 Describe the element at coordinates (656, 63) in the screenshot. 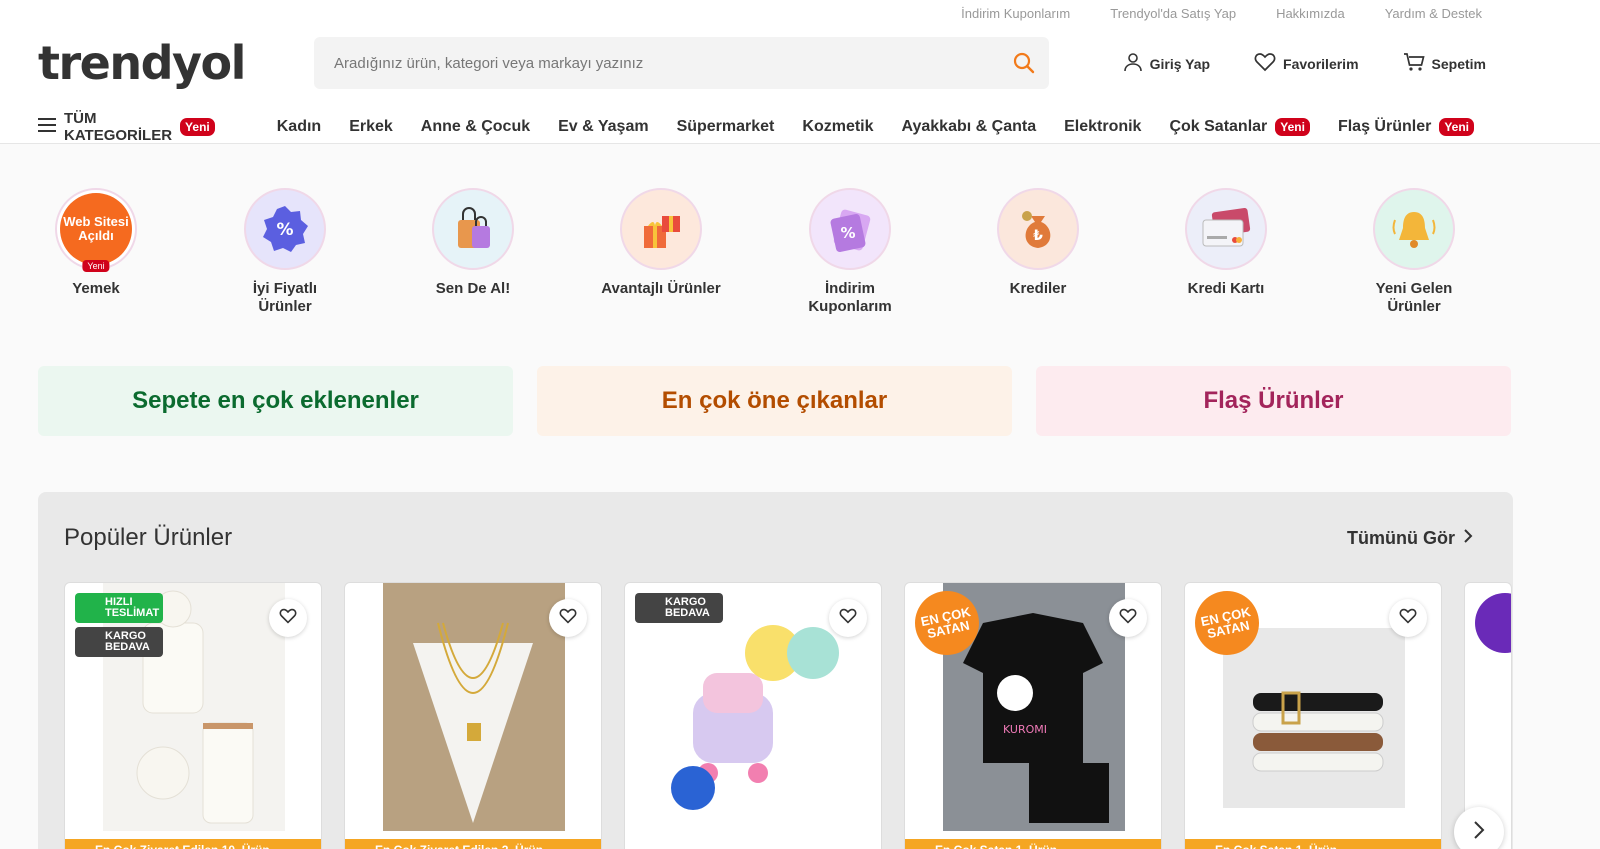

I see `search-input` at that location.